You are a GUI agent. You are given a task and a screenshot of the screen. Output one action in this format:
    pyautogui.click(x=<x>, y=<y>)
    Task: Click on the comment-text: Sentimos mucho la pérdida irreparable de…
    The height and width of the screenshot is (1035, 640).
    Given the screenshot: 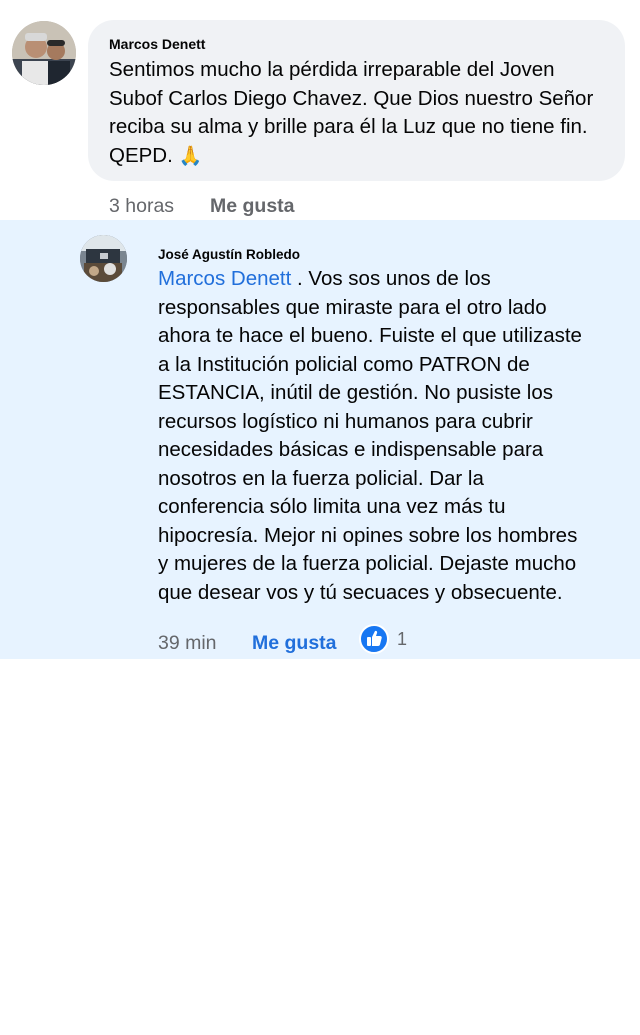 What is the action you would take?
    pyautogui.click(x=364, y=113)
    